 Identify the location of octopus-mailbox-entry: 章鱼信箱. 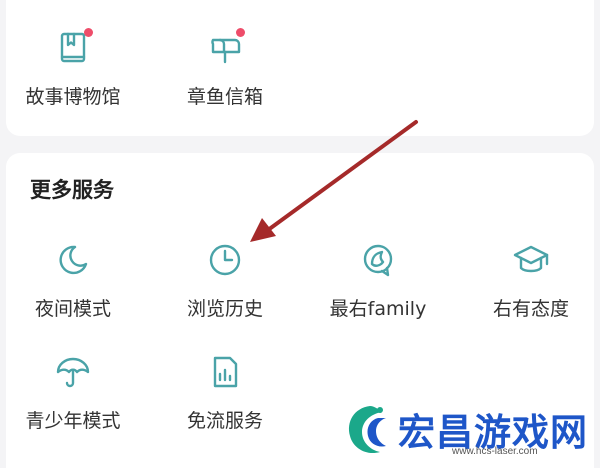
(225, 68).